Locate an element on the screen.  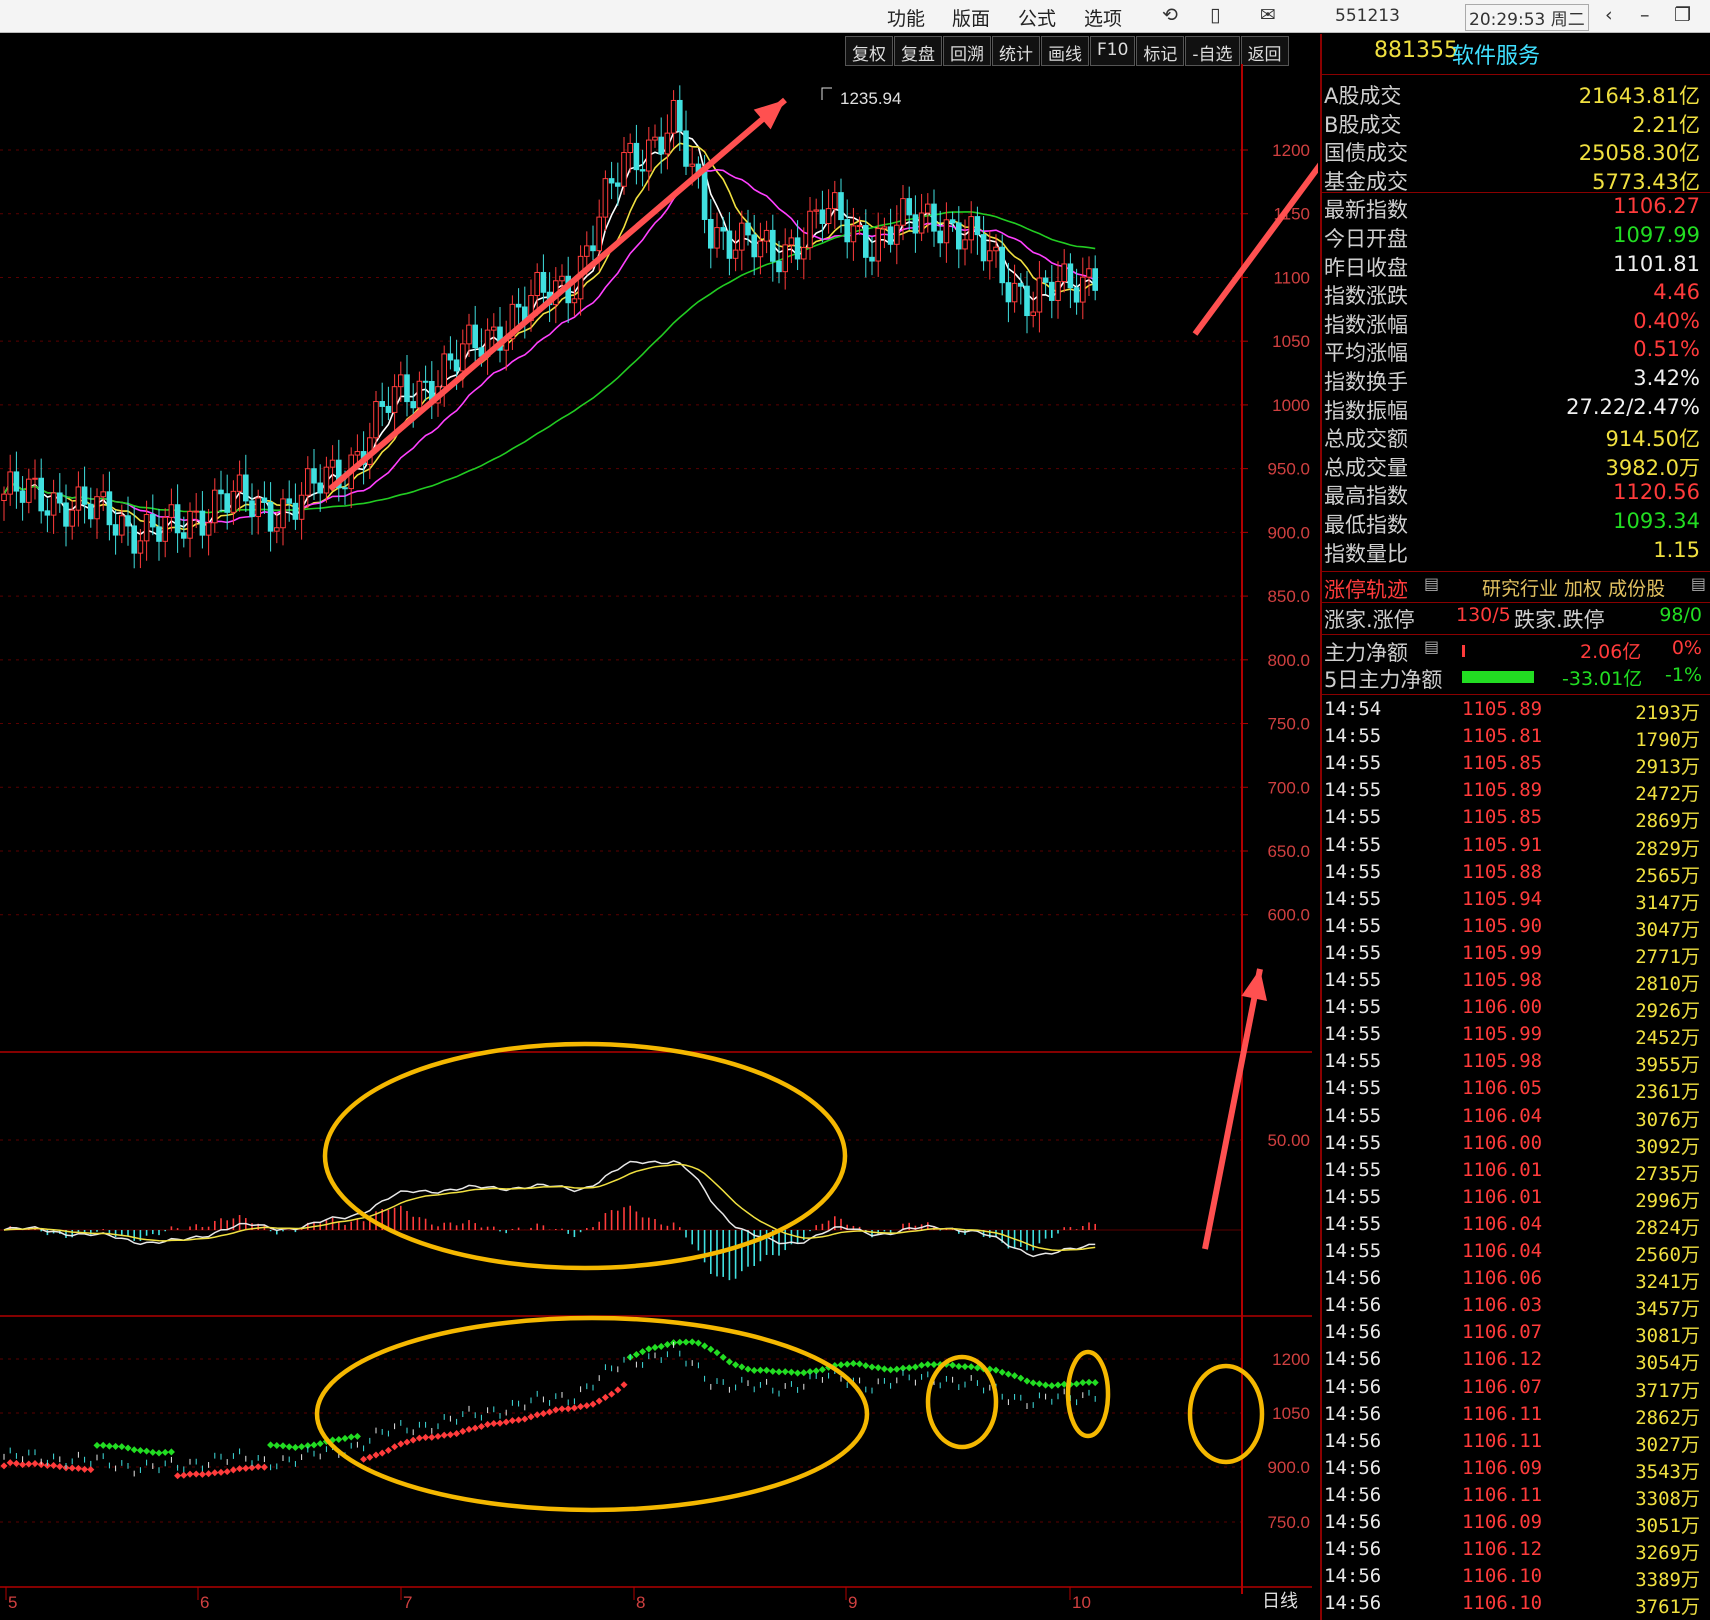
track-label: 涨停轨迹 is located at coordinates (1366, 589).